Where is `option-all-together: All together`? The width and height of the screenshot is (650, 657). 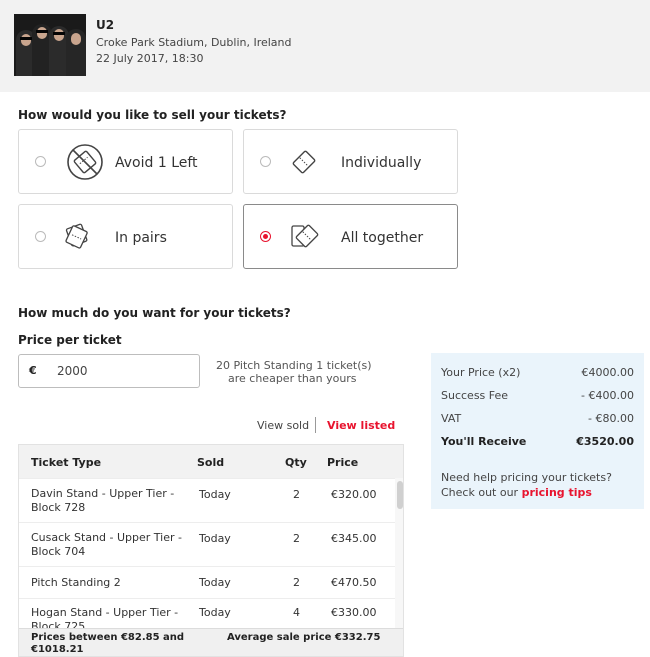 option-all-together: All together is located at coordinates (350, 236).